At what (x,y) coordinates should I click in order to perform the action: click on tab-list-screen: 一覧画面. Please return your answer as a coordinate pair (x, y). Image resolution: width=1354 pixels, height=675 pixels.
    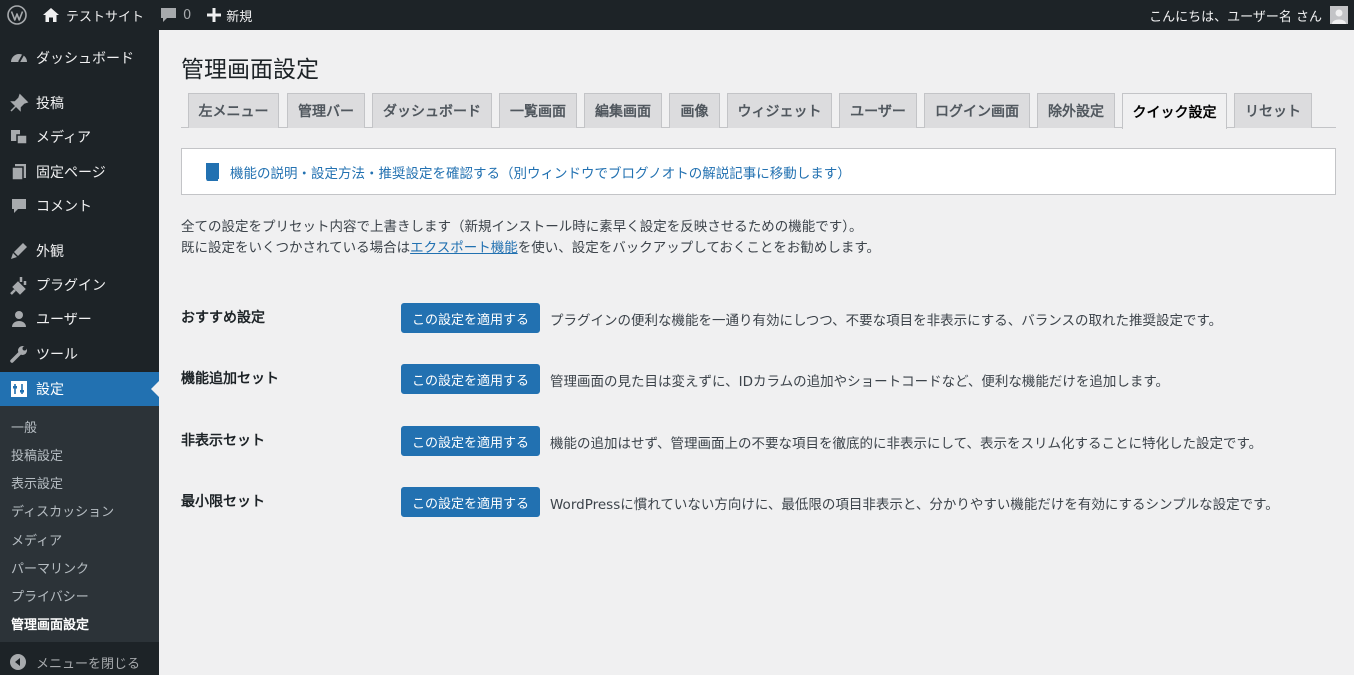
    Looking at the image, I should click on (538, 110).